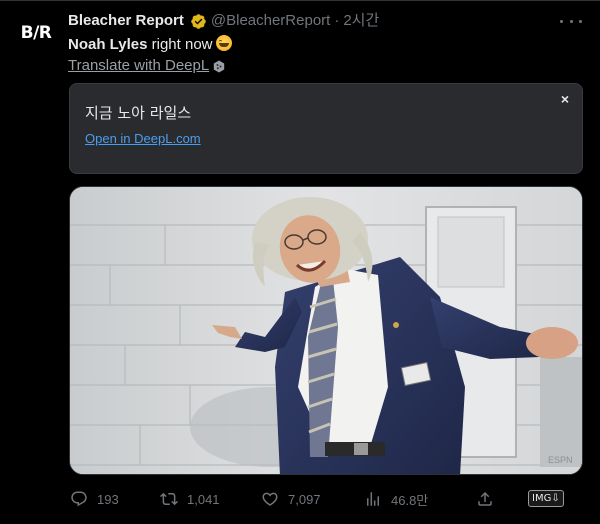 The width and height of the screenshot is (600, 524). Describe the element at coordinates (169, 499) in the screenshot. I see `retweet-icon` at that location.